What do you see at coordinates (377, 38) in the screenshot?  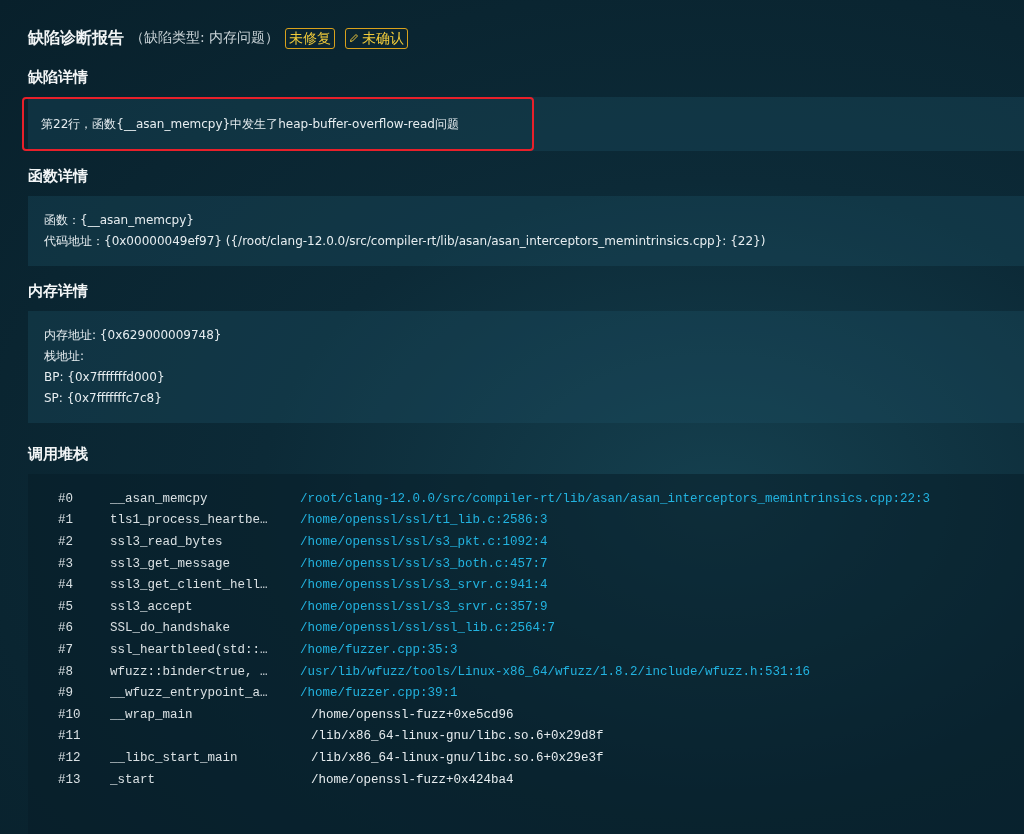 I see `confirm-status-button: 未确认` at bounding box center [377, 38].